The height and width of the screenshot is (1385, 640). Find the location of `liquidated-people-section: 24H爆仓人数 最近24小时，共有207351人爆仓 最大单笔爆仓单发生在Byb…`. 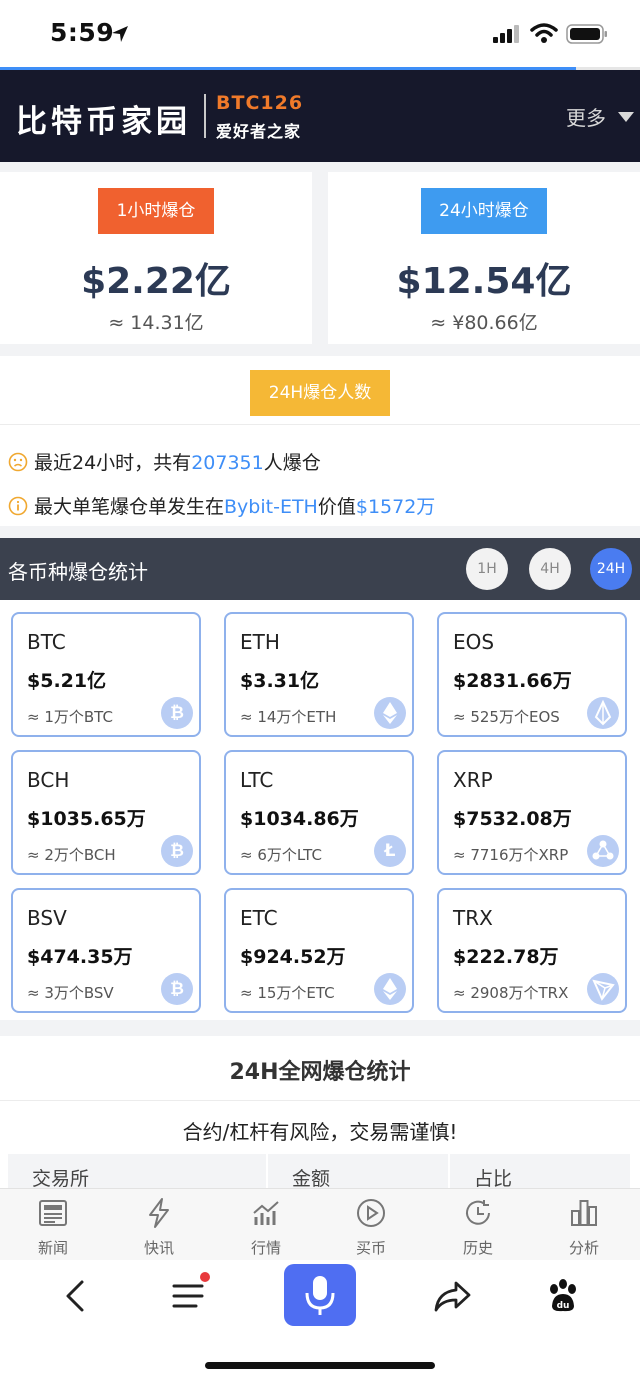

liquidated-people-section: 24H爆仓人数 最近24小时，共有207351人爆仓 最大单笔爆仓单发生在Byb… is located at coordinates (320, 441).